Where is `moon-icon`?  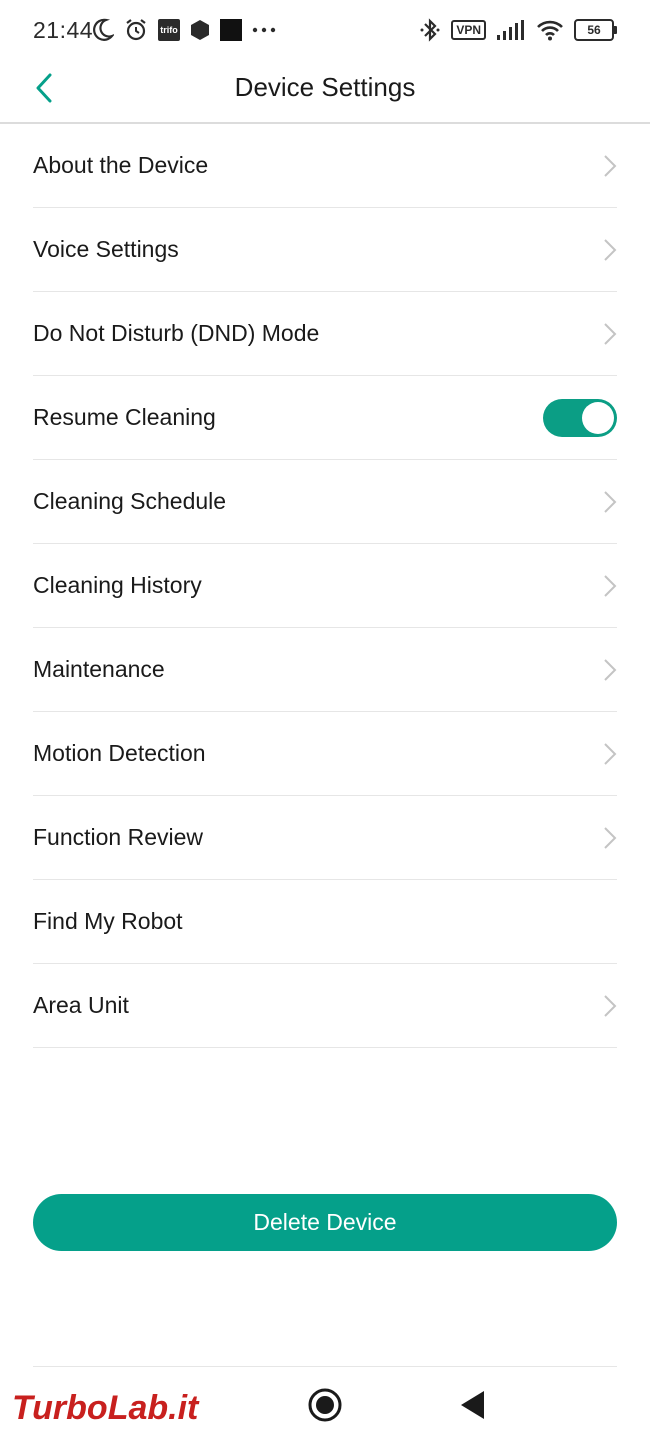 moon-icon is located at coordinates (103, 30).